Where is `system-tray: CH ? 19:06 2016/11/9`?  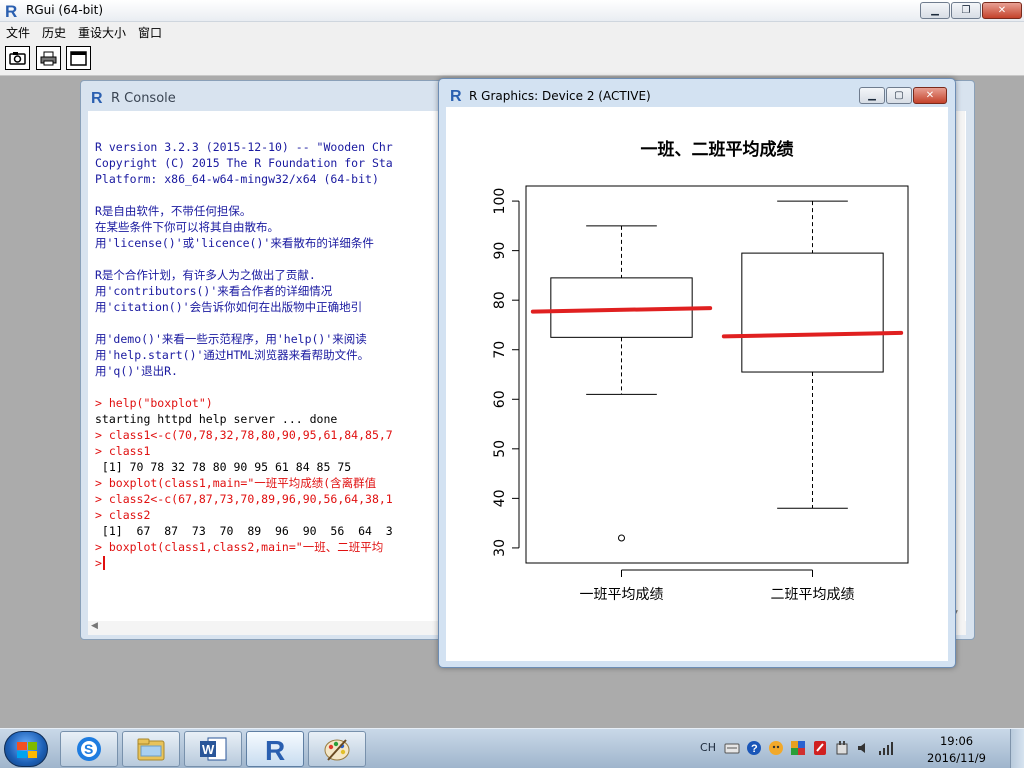
system-tray: CH ? 19:06 2016/11/9 is located at coordinates (859, 748).